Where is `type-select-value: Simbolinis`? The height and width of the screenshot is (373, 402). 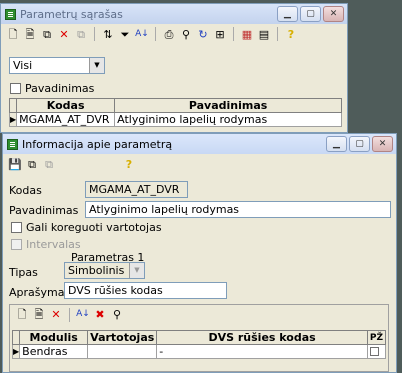 type-select-value: Simbolinis is located at coordinates (96, 270).